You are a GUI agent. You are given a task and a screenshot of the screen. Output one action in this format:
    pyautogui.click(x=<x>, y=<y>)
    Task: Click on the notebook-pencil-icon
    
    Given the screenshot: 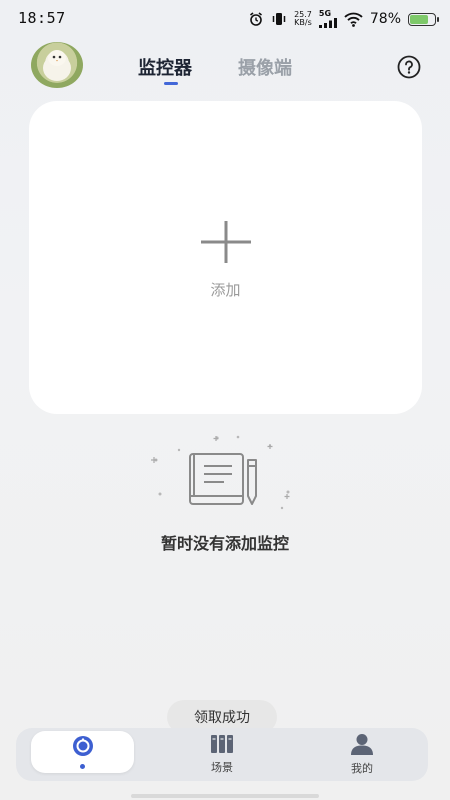 What is the action you would take?
    pyautogui.click(x=225, y=474)
    